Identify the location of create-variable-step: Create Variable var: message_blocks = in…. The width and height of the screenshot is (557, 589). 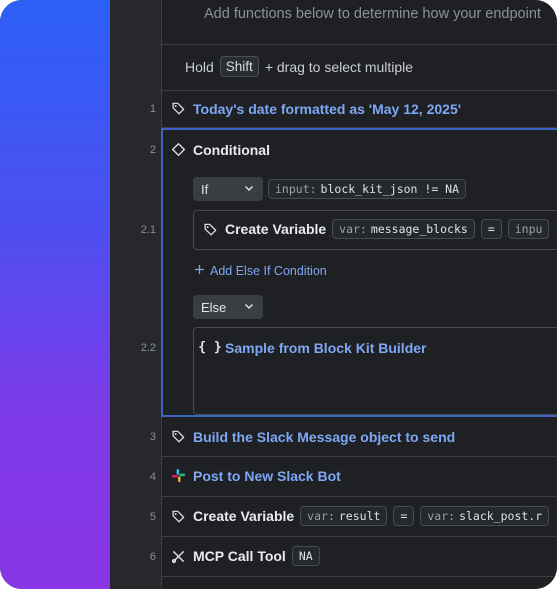
(376, 229).